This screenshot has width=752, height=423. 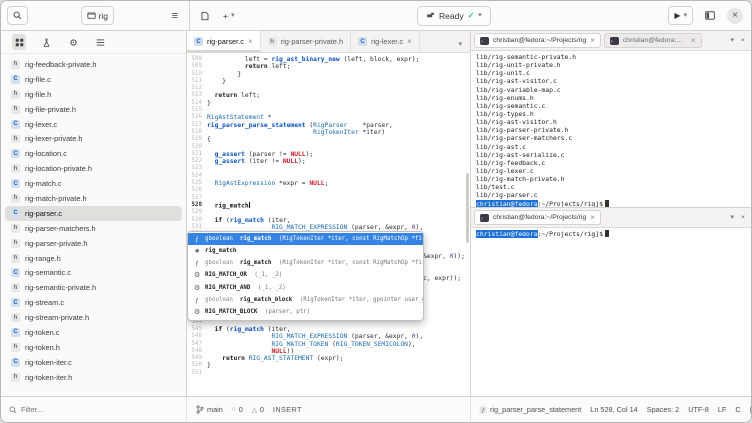 I want to click on current-symbol: f rig_parser_parse_statement, so click(x=530, y=409).